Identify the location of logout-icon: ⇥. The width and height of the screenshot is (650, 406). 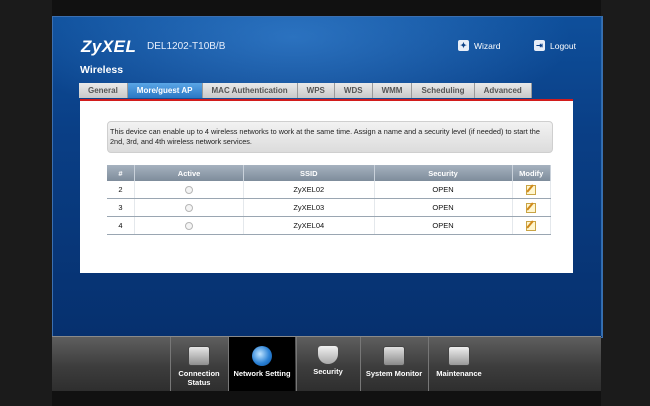
(539, 45).